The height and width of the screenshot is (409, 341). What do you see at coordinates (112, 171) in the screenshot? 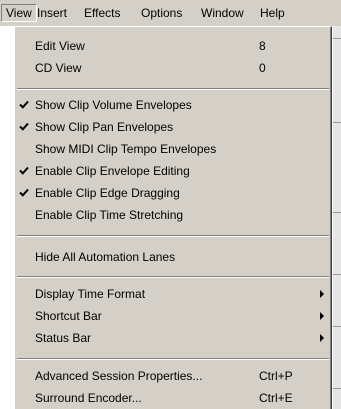
I see `menu-item-label: Enable Clip Envelope Editing` at bounding box center [112, 171].